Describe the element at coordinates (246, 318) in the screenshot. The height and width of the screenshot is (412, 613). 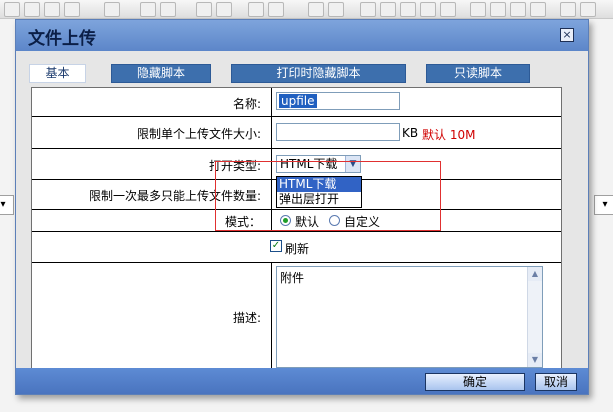
I see `description-label: 描述:` at that location.